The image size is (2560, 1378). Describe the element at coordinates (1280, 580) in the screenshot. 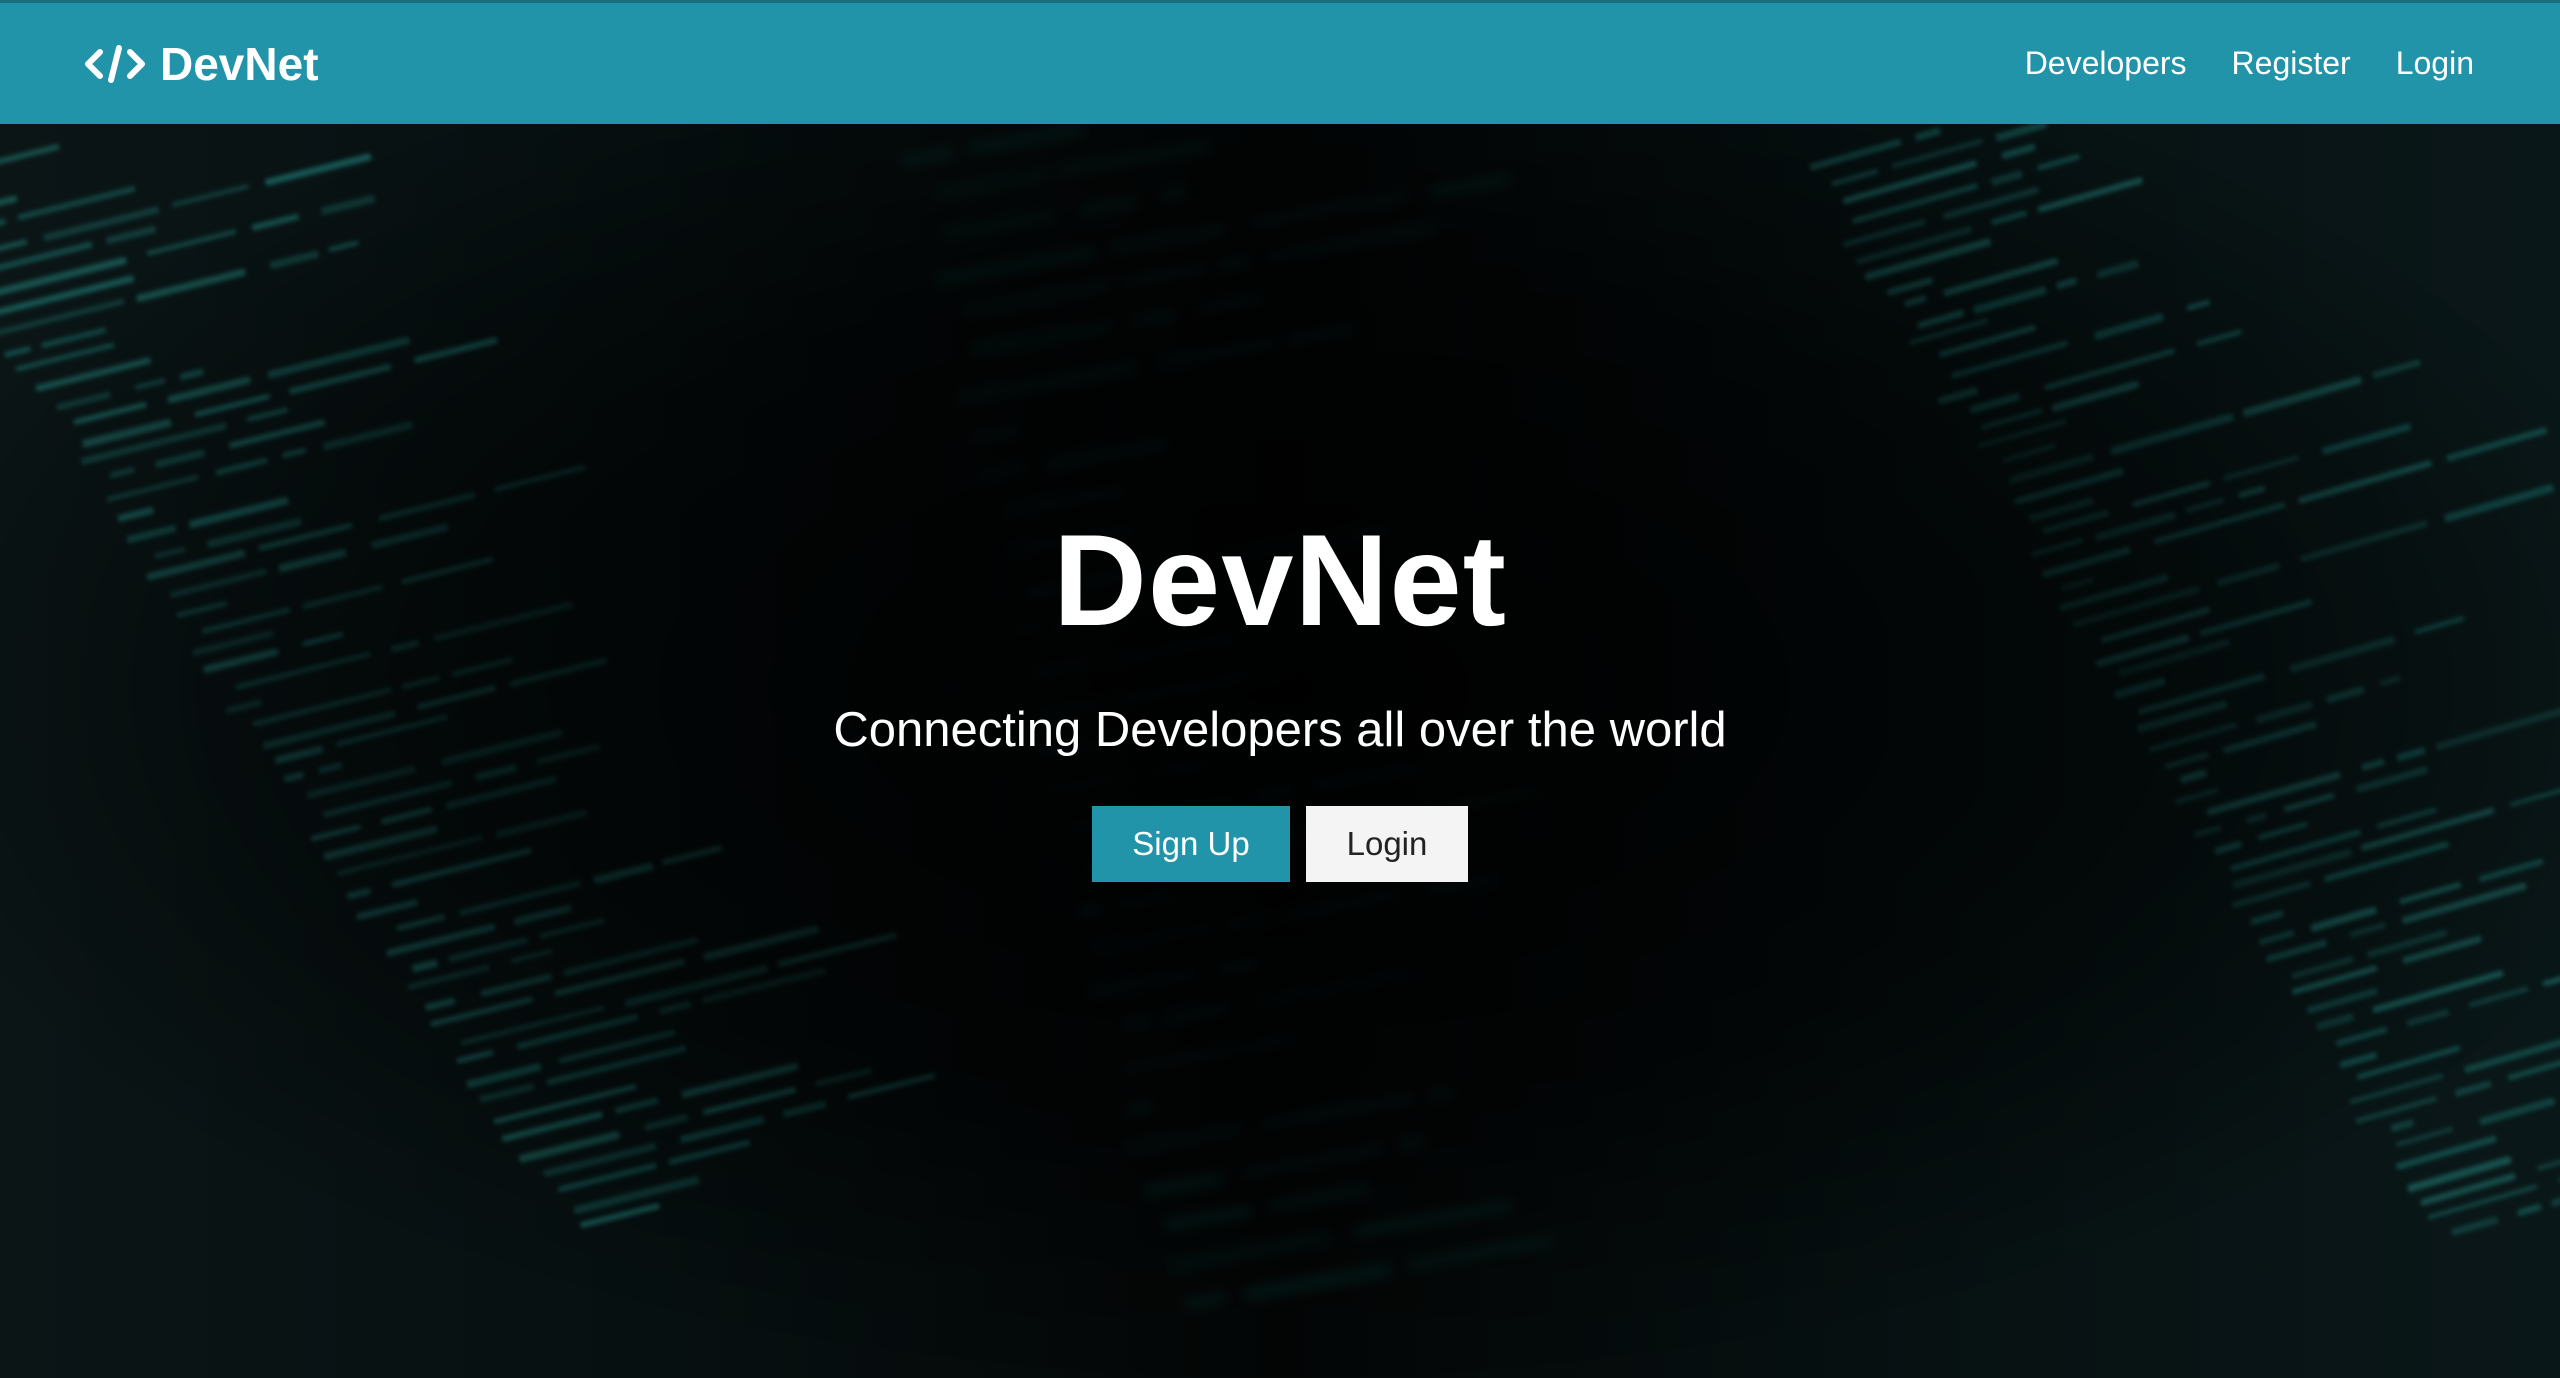

I see `hero-title: DevNet` at that location.